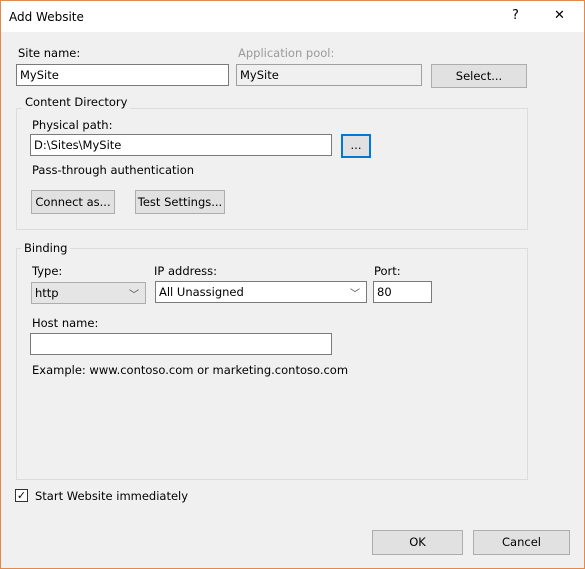 This screenshot has height=569, width=585. What do you see at coordinates (46, 17) in the screenshot?
I see `dialog-title: Add Website` at bounding box center [46, 17].